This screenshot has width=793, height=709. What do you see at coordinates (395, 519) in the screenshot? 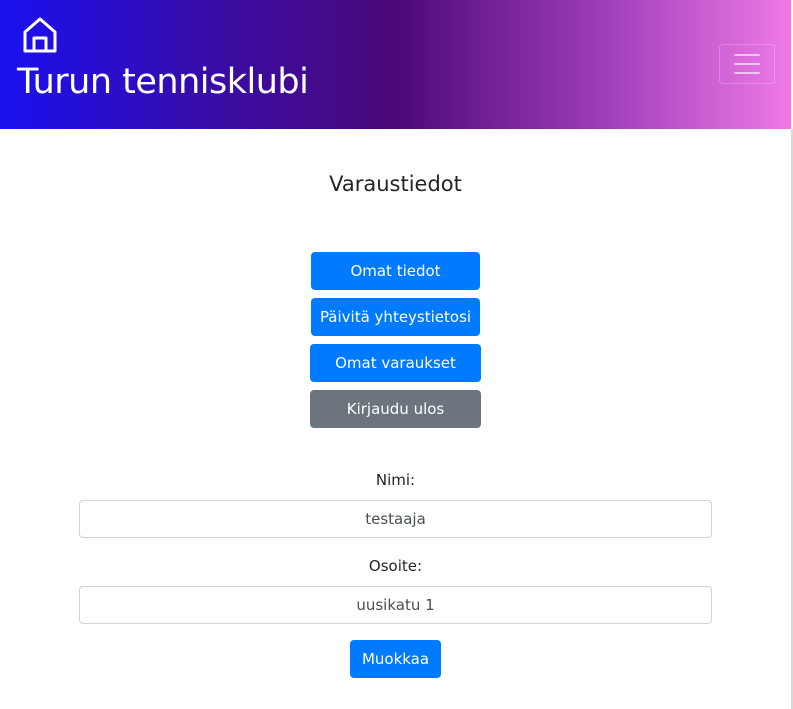
I see `name-field` at bounding box center [395, 519].